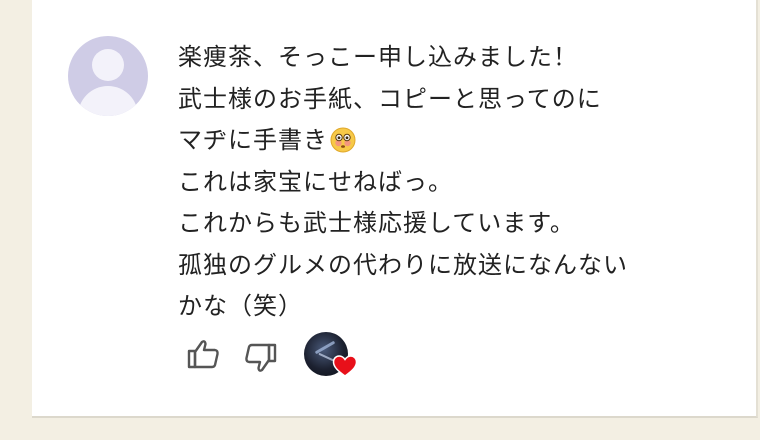 This screenshot has height=440, width=760. Describe the element at coordinates (325, 347) in the screenshot. I see `avatar-detail` at that location.